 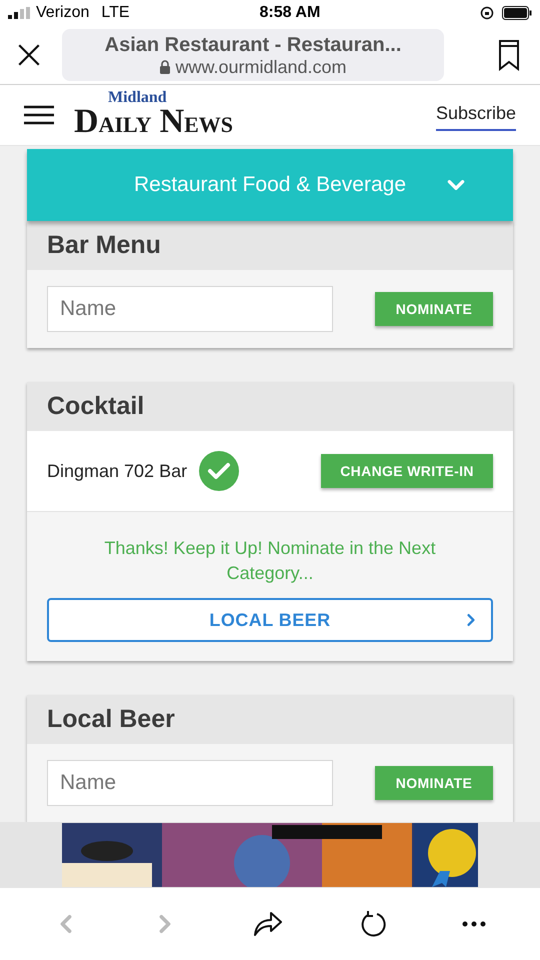 I want to click on address-bar: Asian Restaurant - Restauran... www.ourmidland.com, so click(x=253, y=55).